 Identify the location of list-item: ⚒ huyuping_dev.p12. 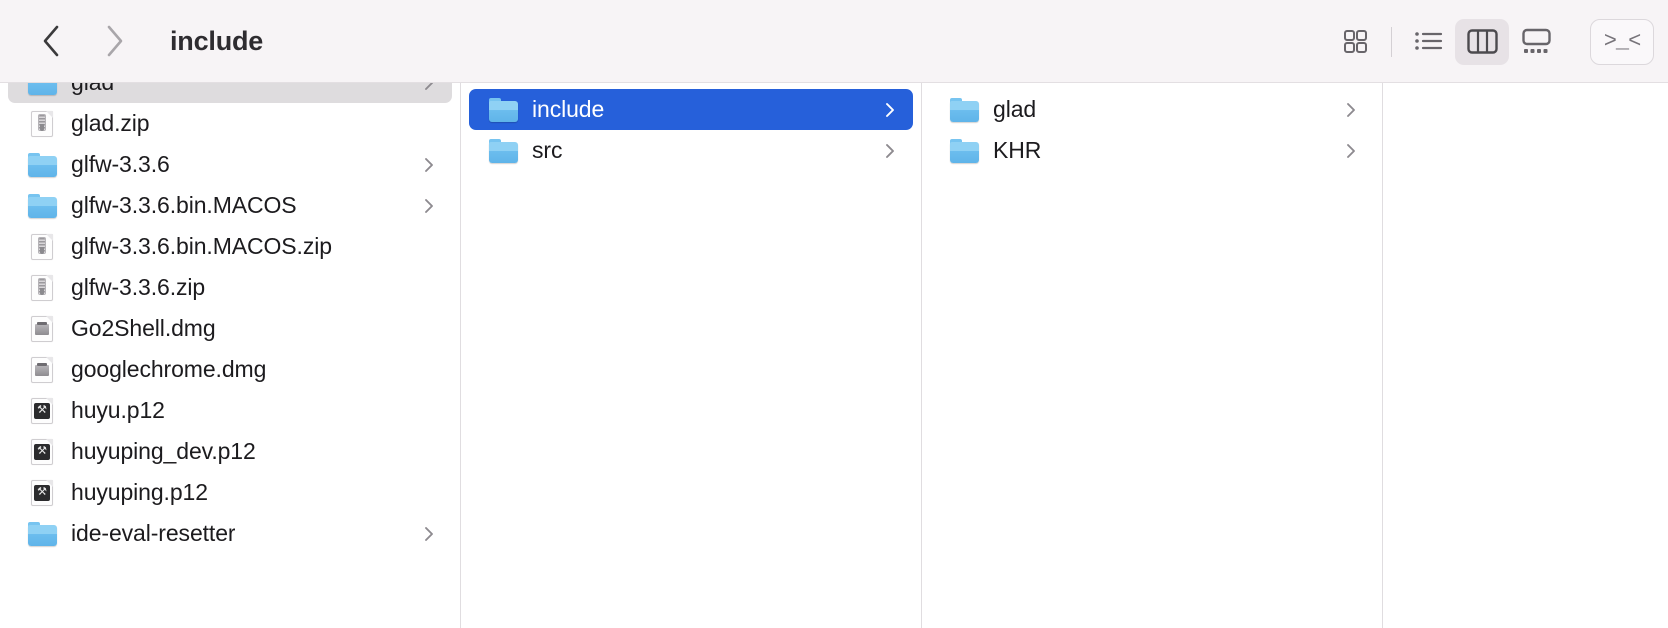
(230, 451).